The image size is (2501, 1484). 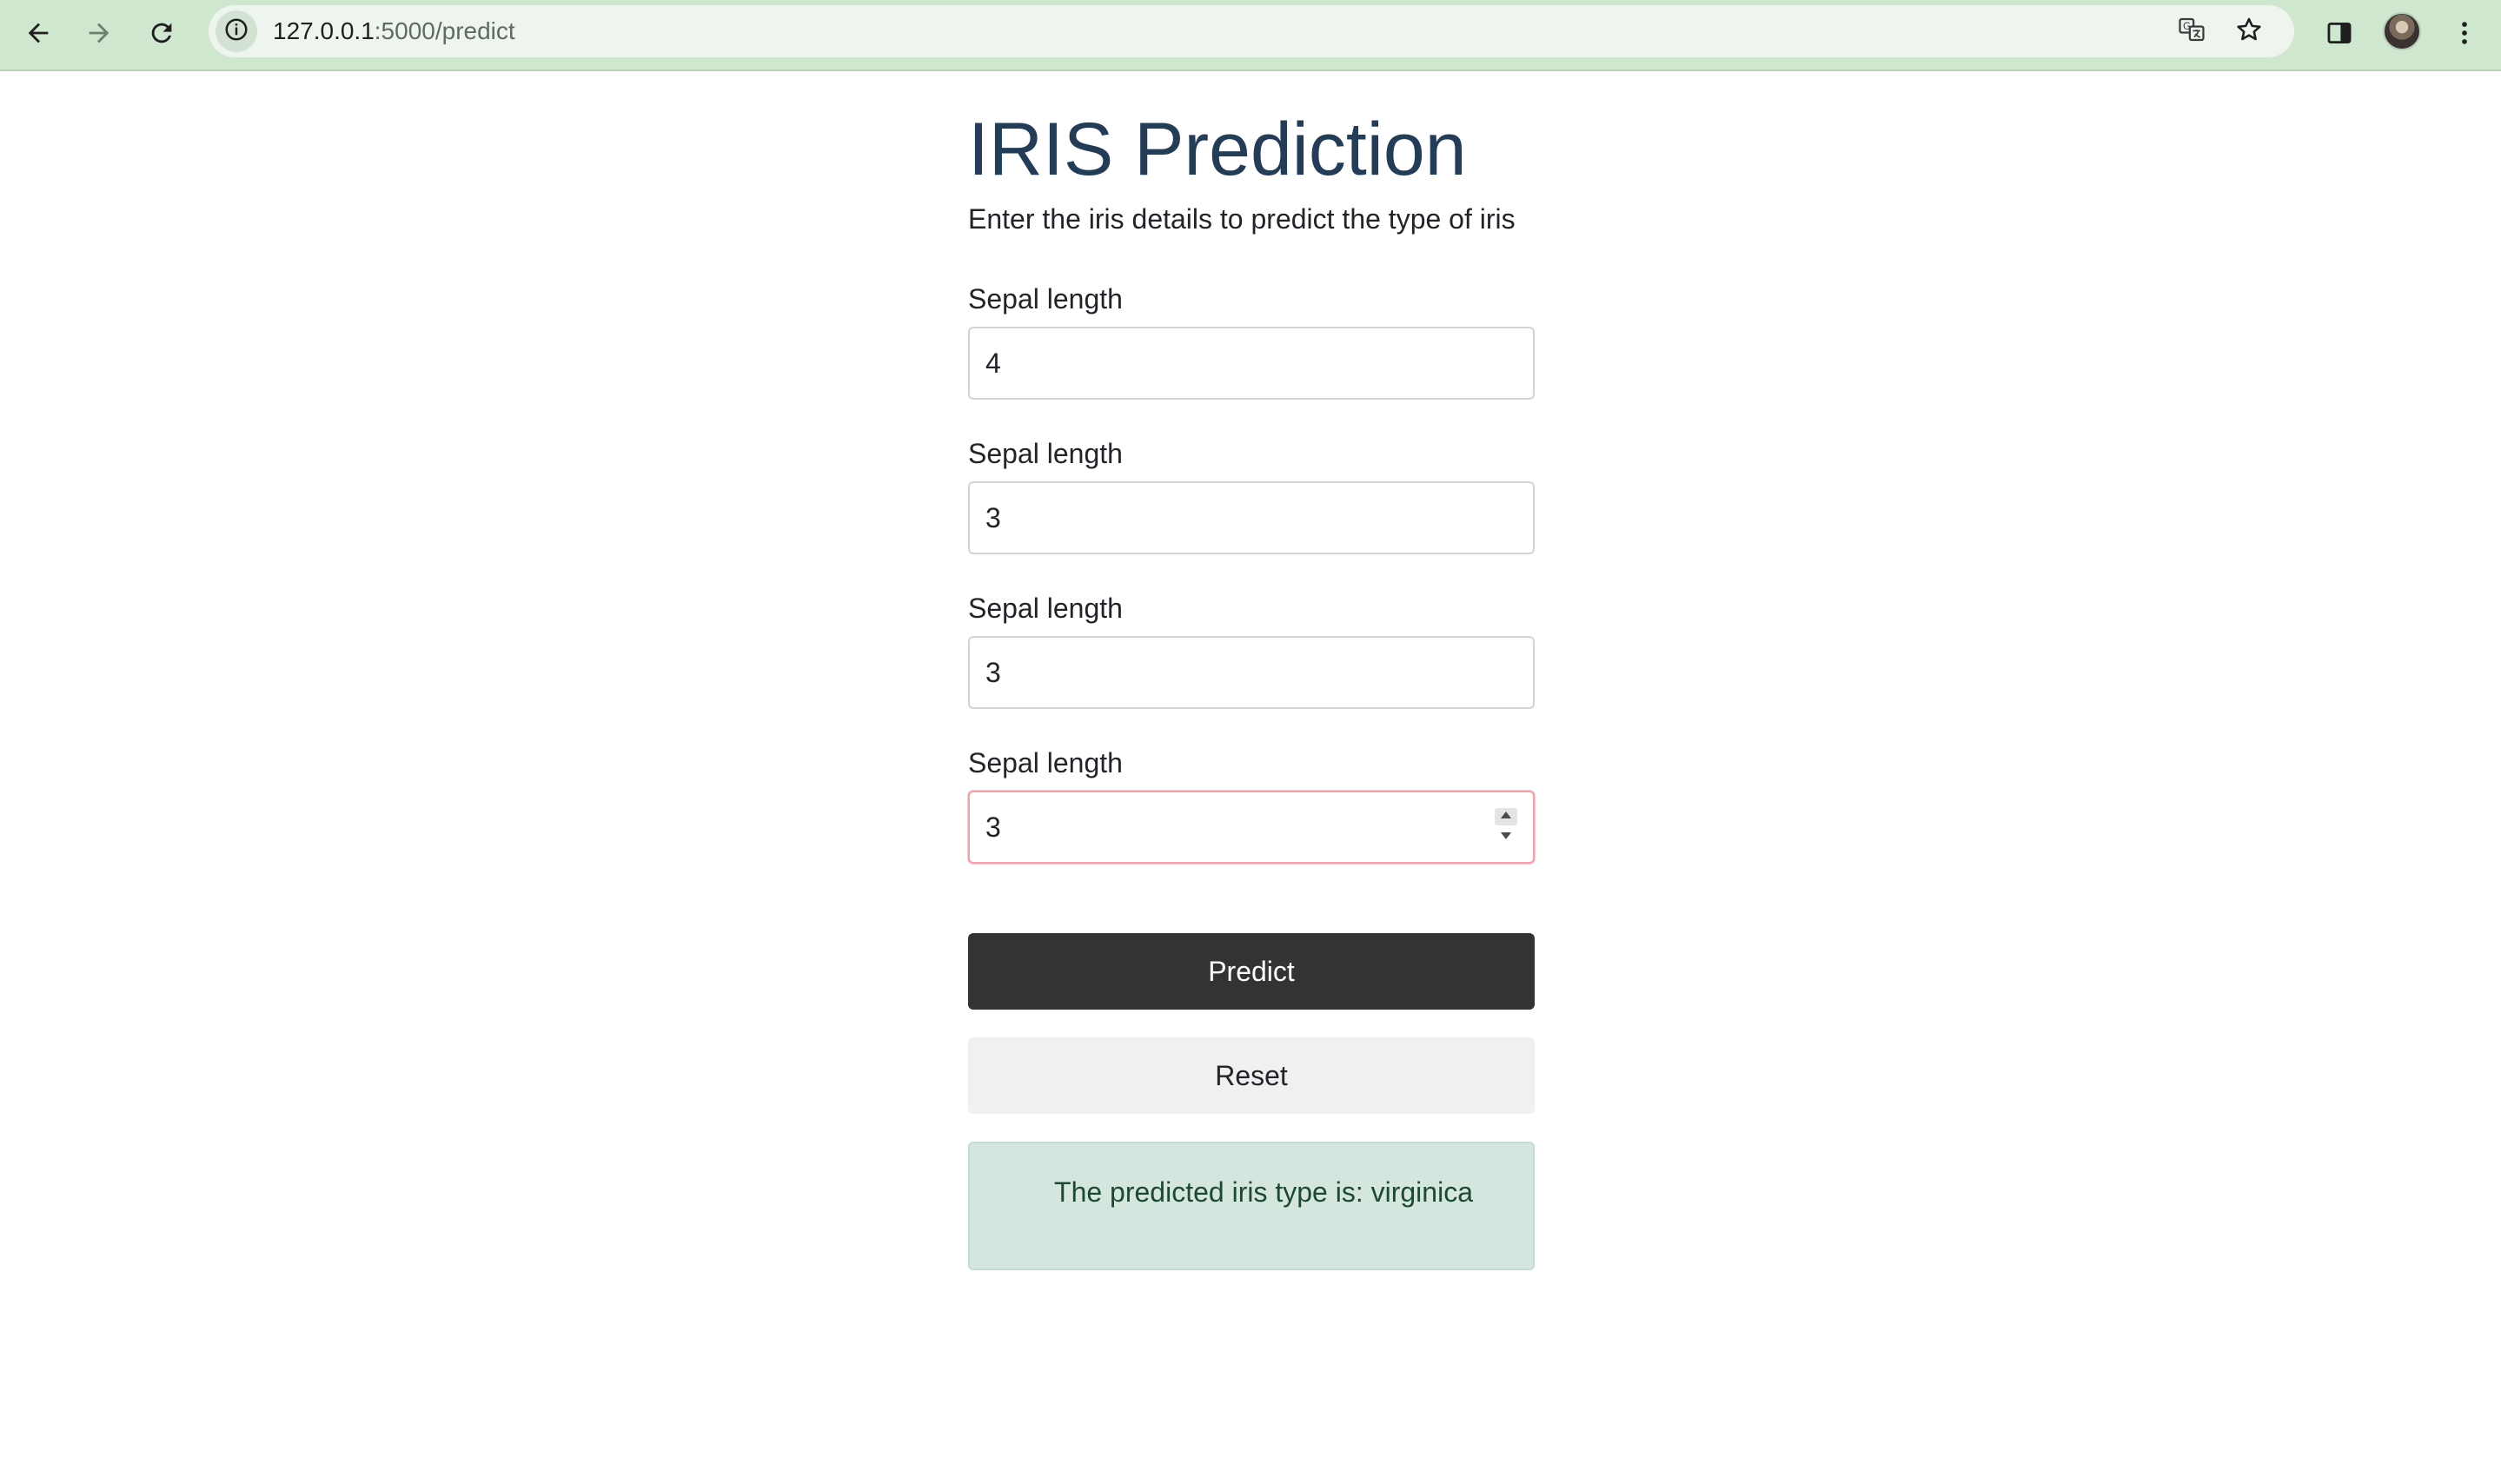 I want to click on predict-button: Predict, so click(x=1251, y=971).